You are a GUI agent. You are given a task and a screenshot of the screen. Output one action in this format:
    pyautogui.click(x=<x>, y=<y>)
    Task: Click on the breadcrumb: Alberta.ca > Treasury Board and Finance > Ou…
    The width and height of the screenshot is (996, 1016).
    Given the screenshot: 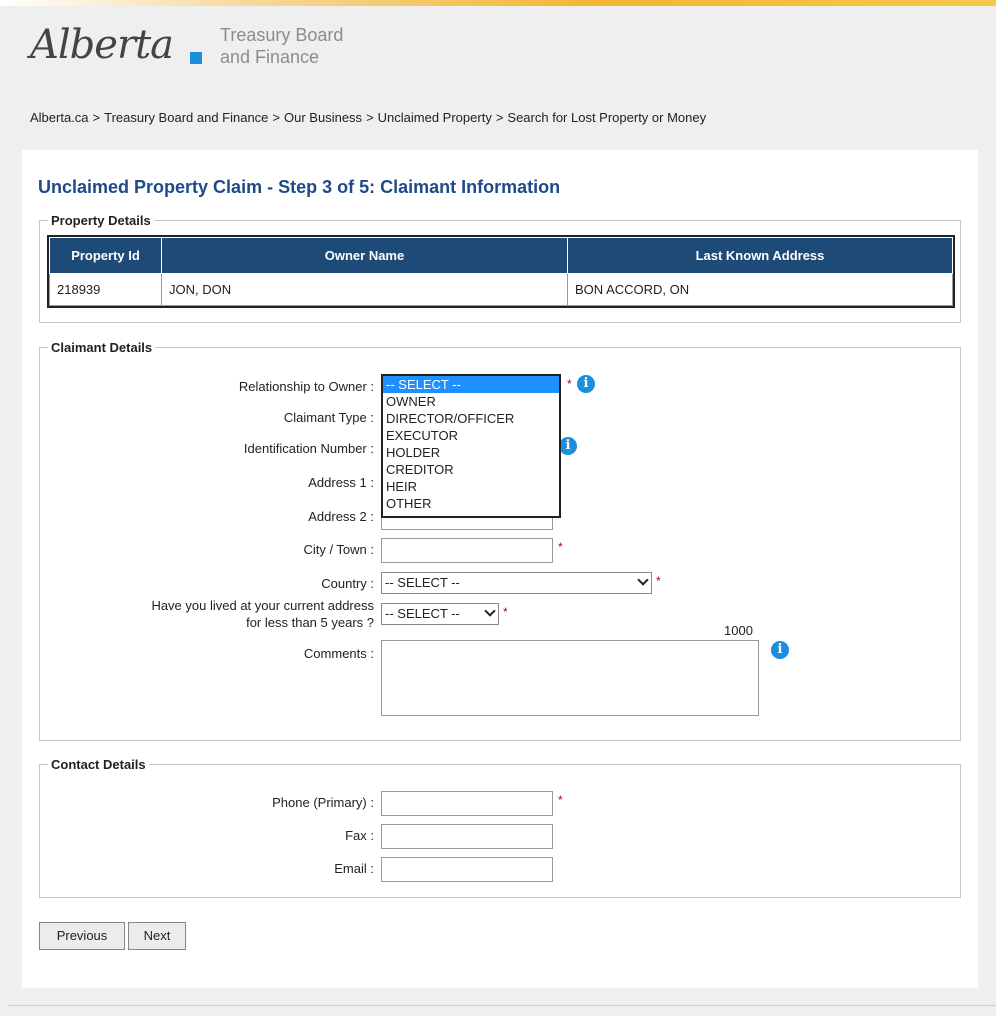 What is the action you would take?
    pyautogui.click(x=368, y=117)
    